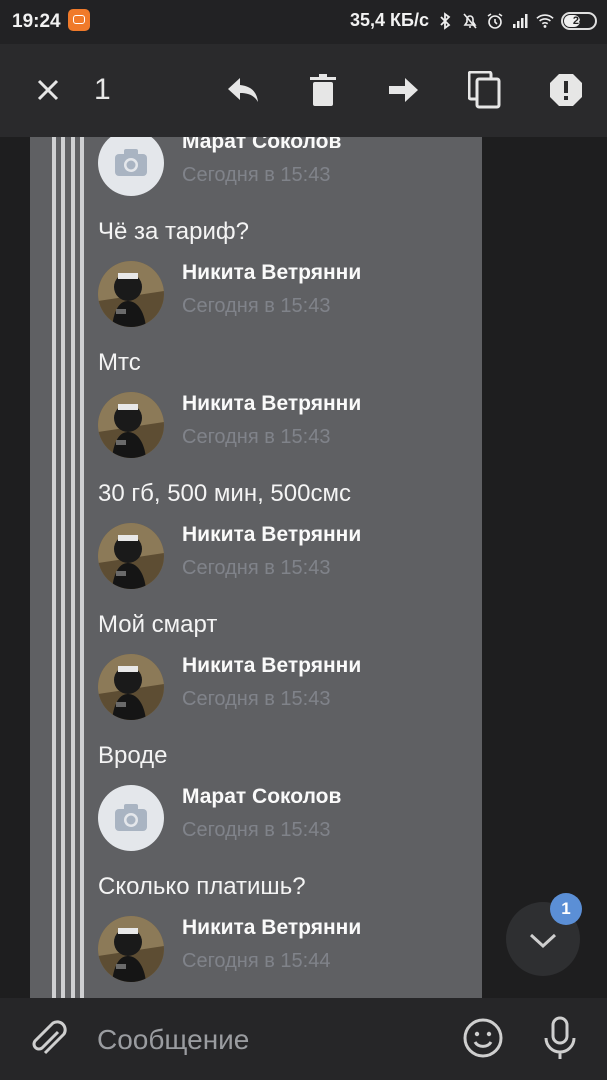 The image size is (607, 1080). Describe the element at coordinates (303, 1039) in the screenshot. I see `message-composer: Сообщение` at that location.